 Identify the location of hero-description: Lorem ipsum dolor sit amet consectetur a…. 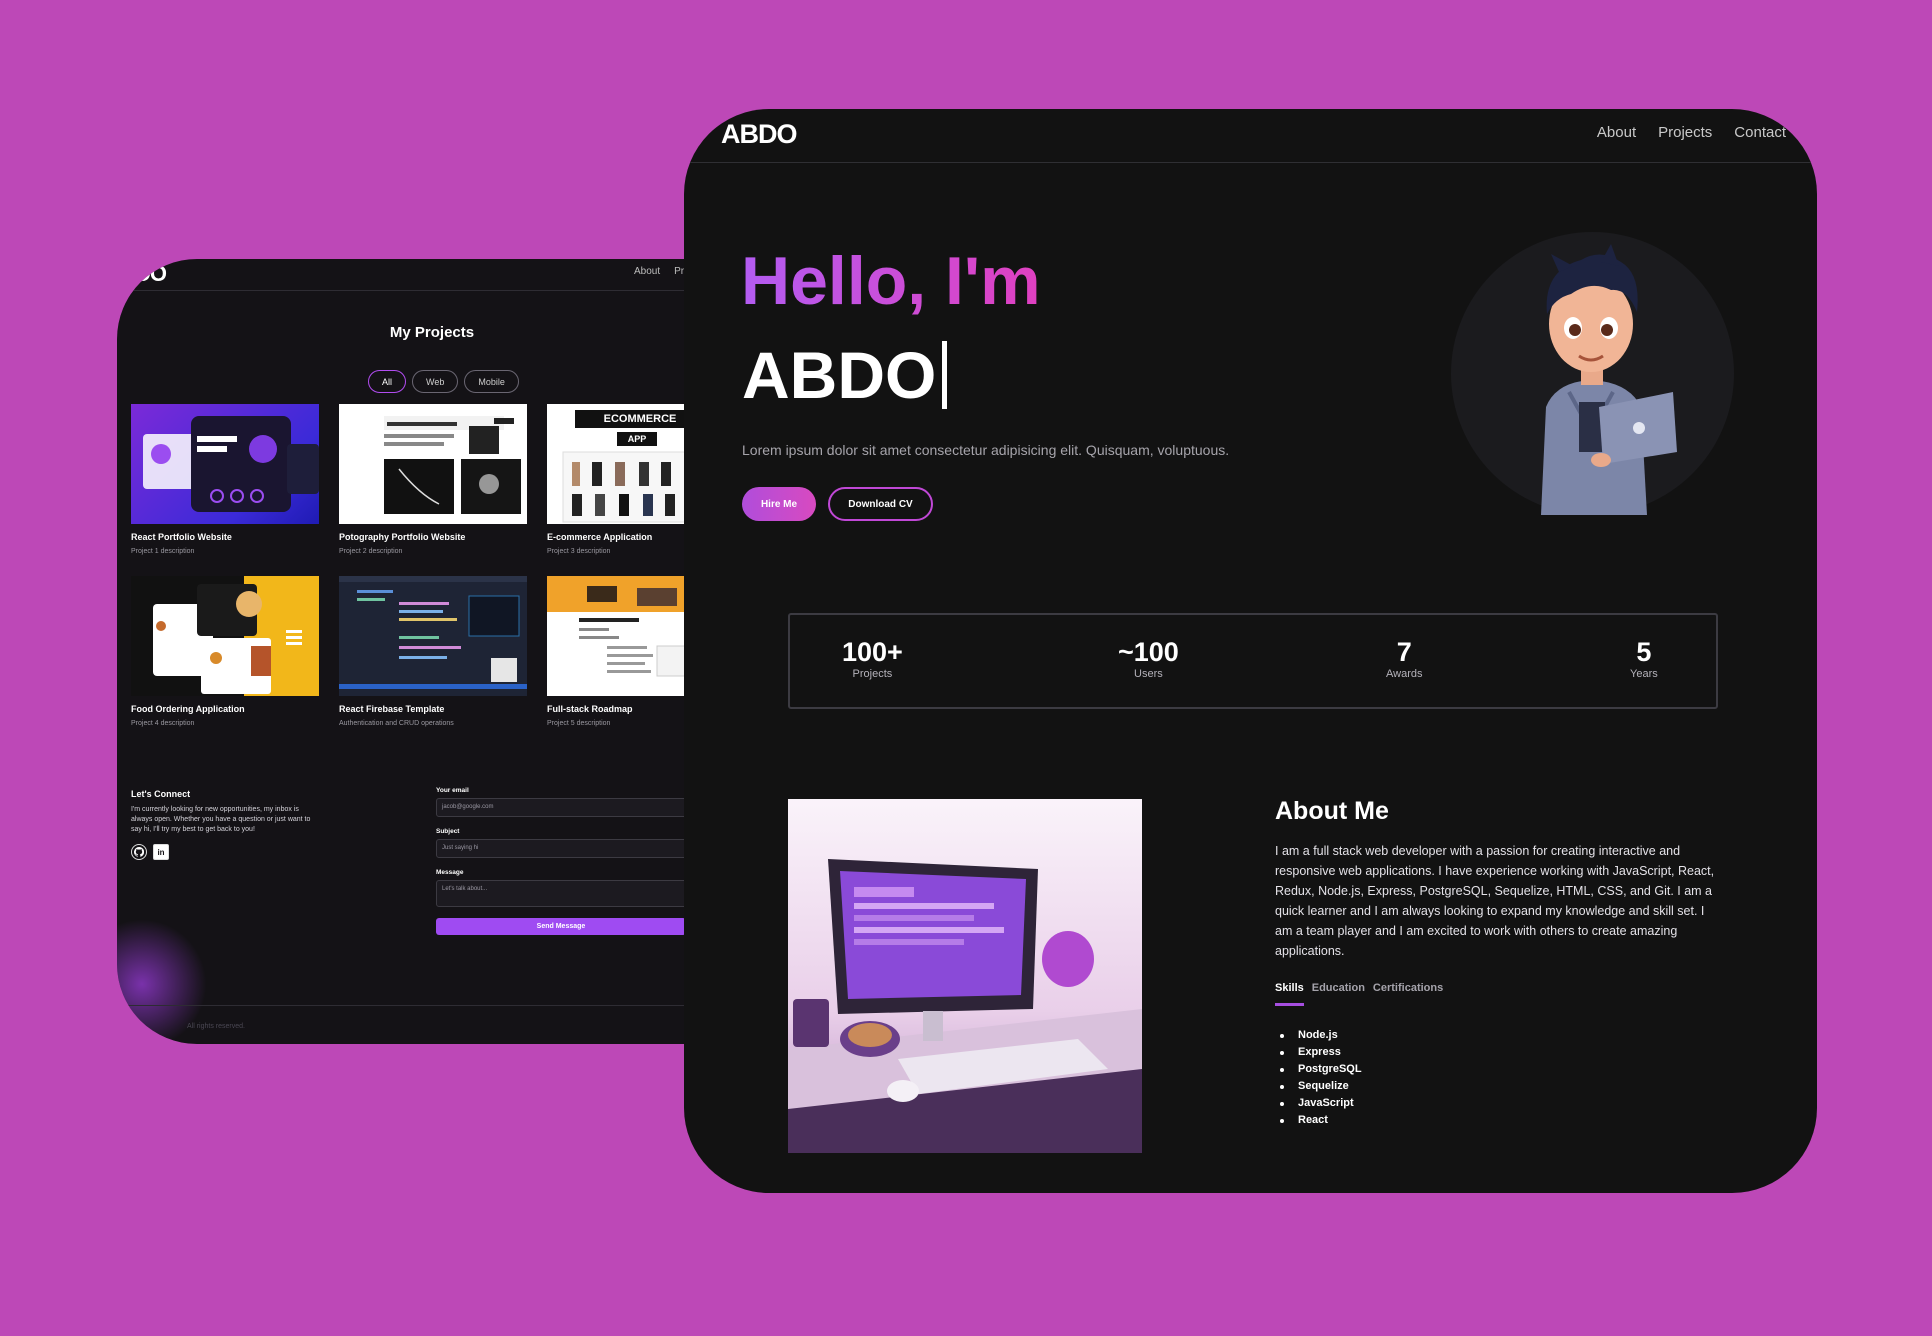
(986, 450).